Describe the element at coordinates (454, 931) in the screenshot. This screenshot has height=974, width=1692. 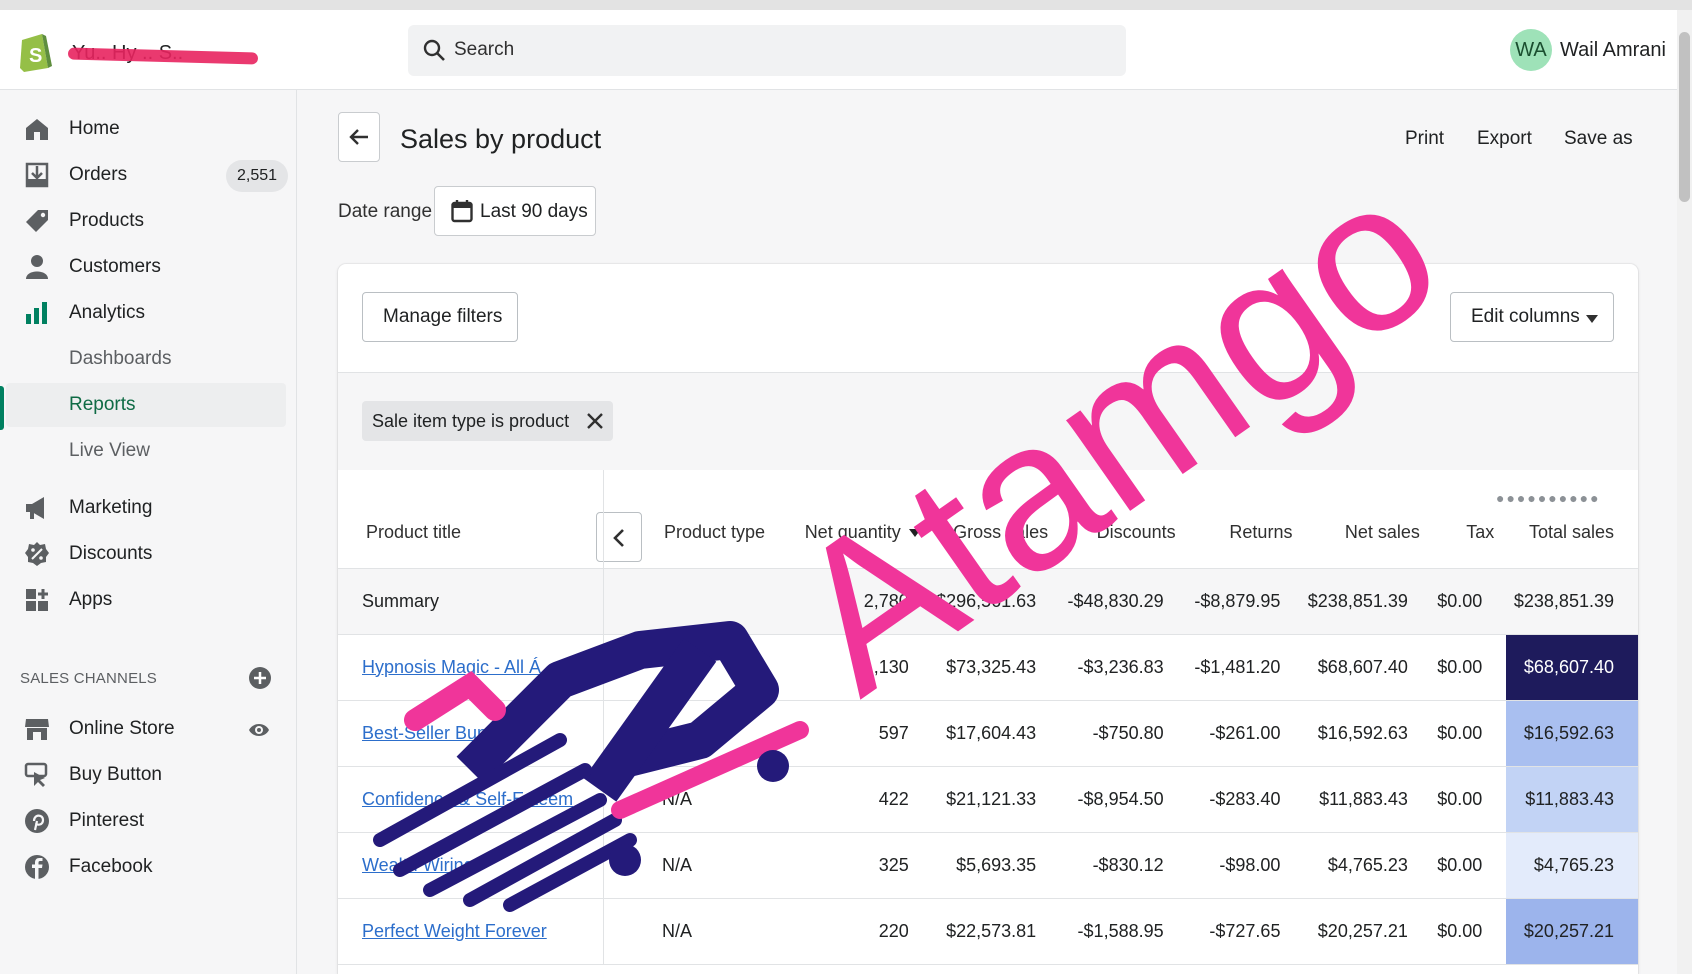
I see `product-title-link: Perfect Weight Forever` at that location.